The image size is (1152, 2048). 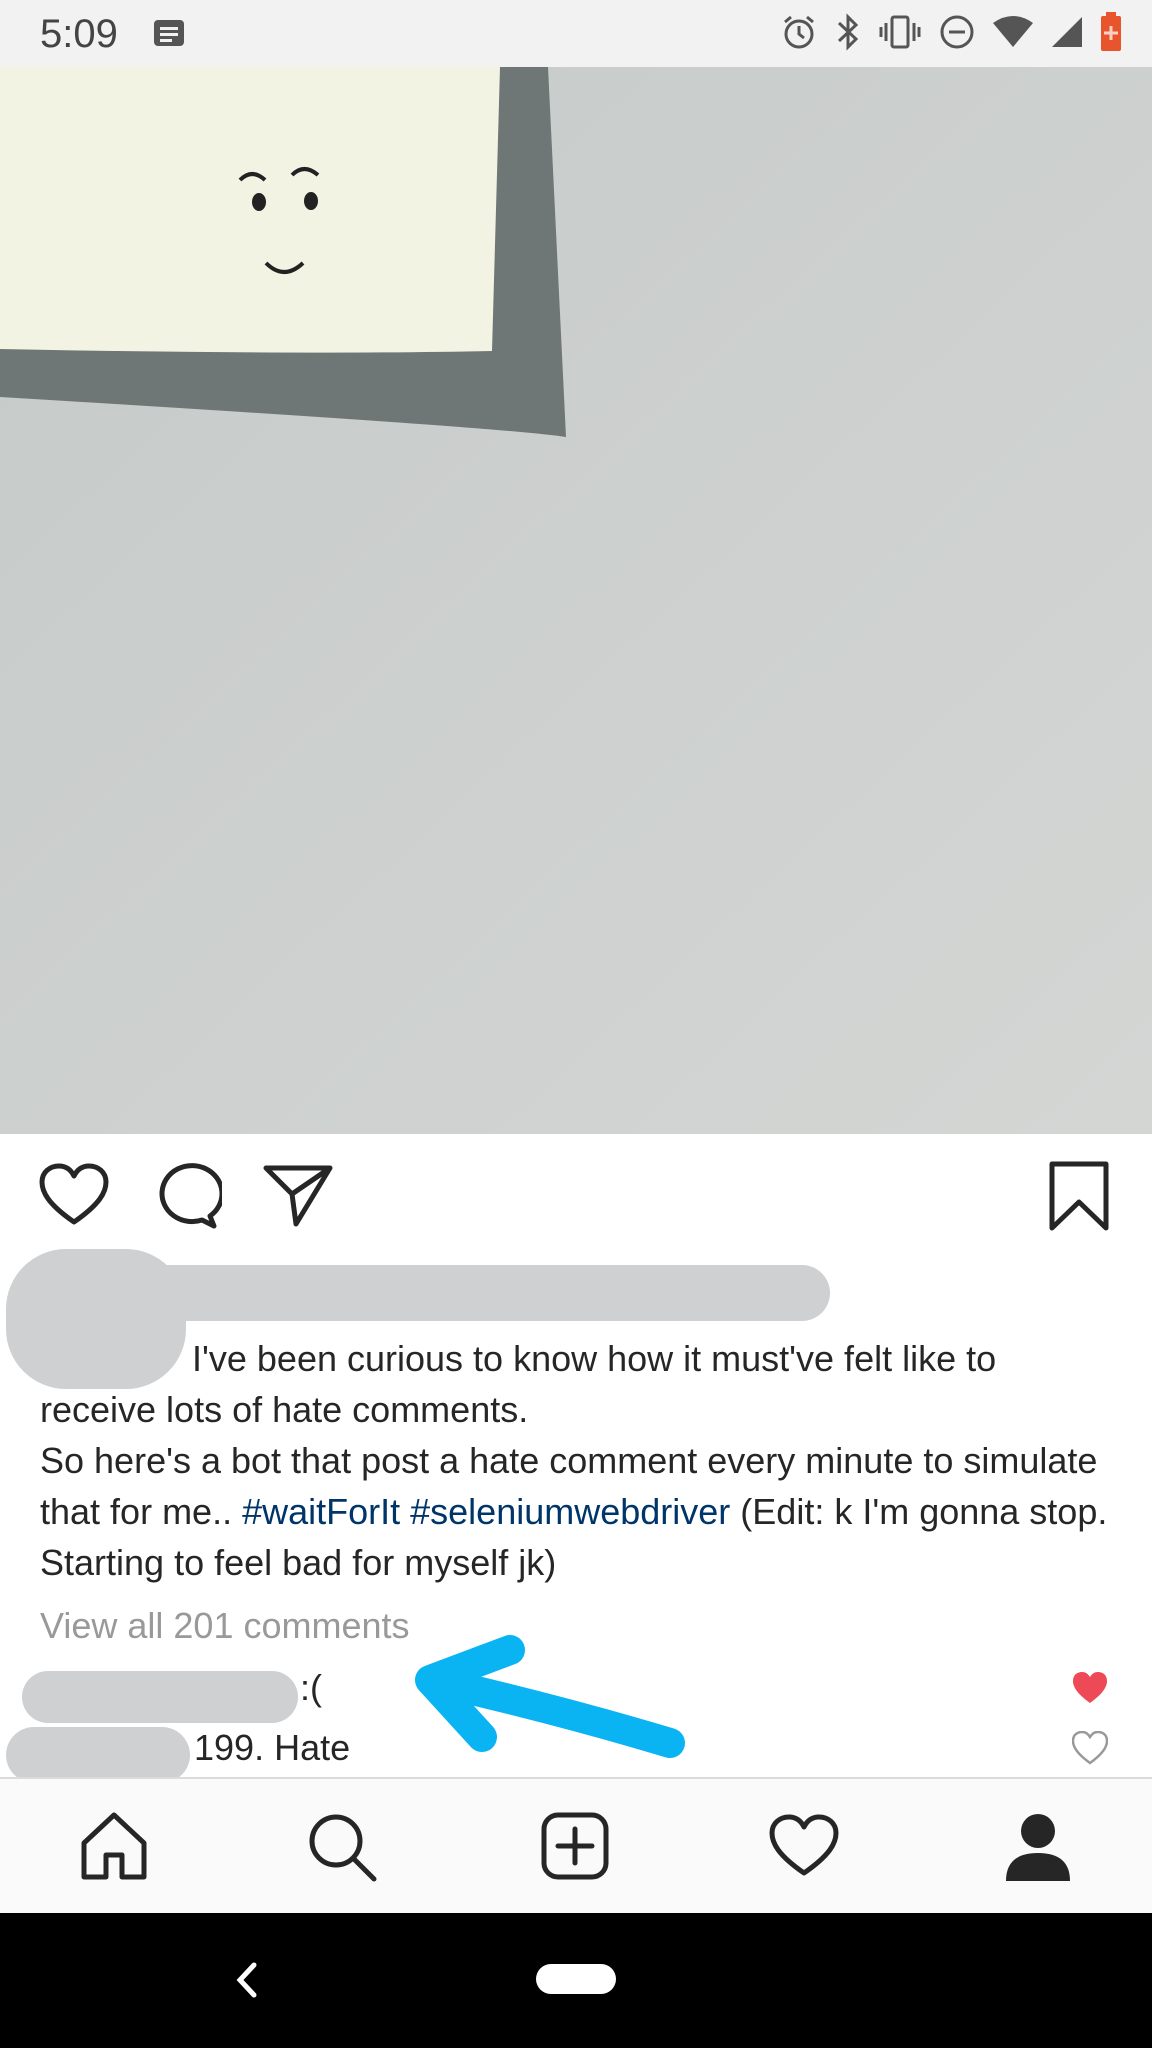 I want to click on comment-icon, so click(x=187, y=1198).